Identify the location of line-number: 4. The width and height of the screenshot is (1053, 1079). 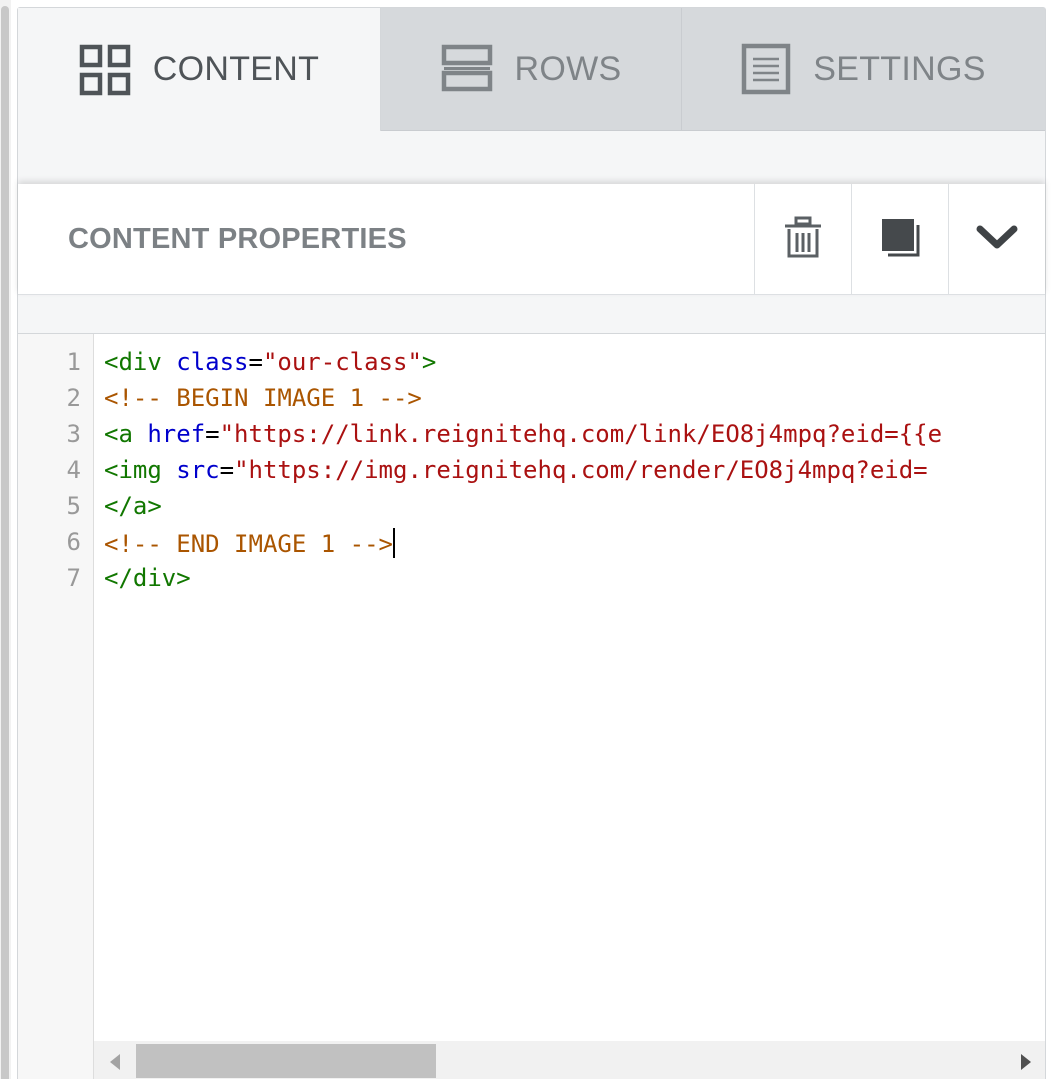
(73, 470).